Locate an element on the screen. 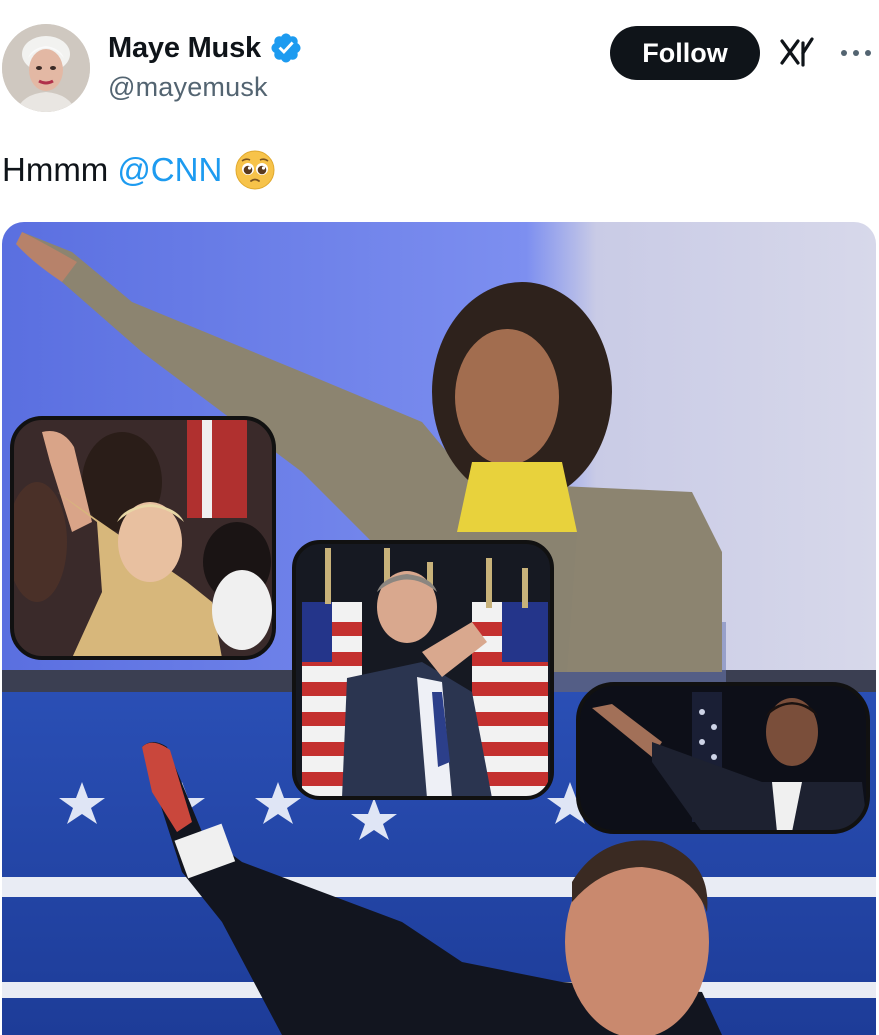 This screenshot has width=879, height=1035. tweet-text: Hmmm @CNN is located at coordinates (139, 170).